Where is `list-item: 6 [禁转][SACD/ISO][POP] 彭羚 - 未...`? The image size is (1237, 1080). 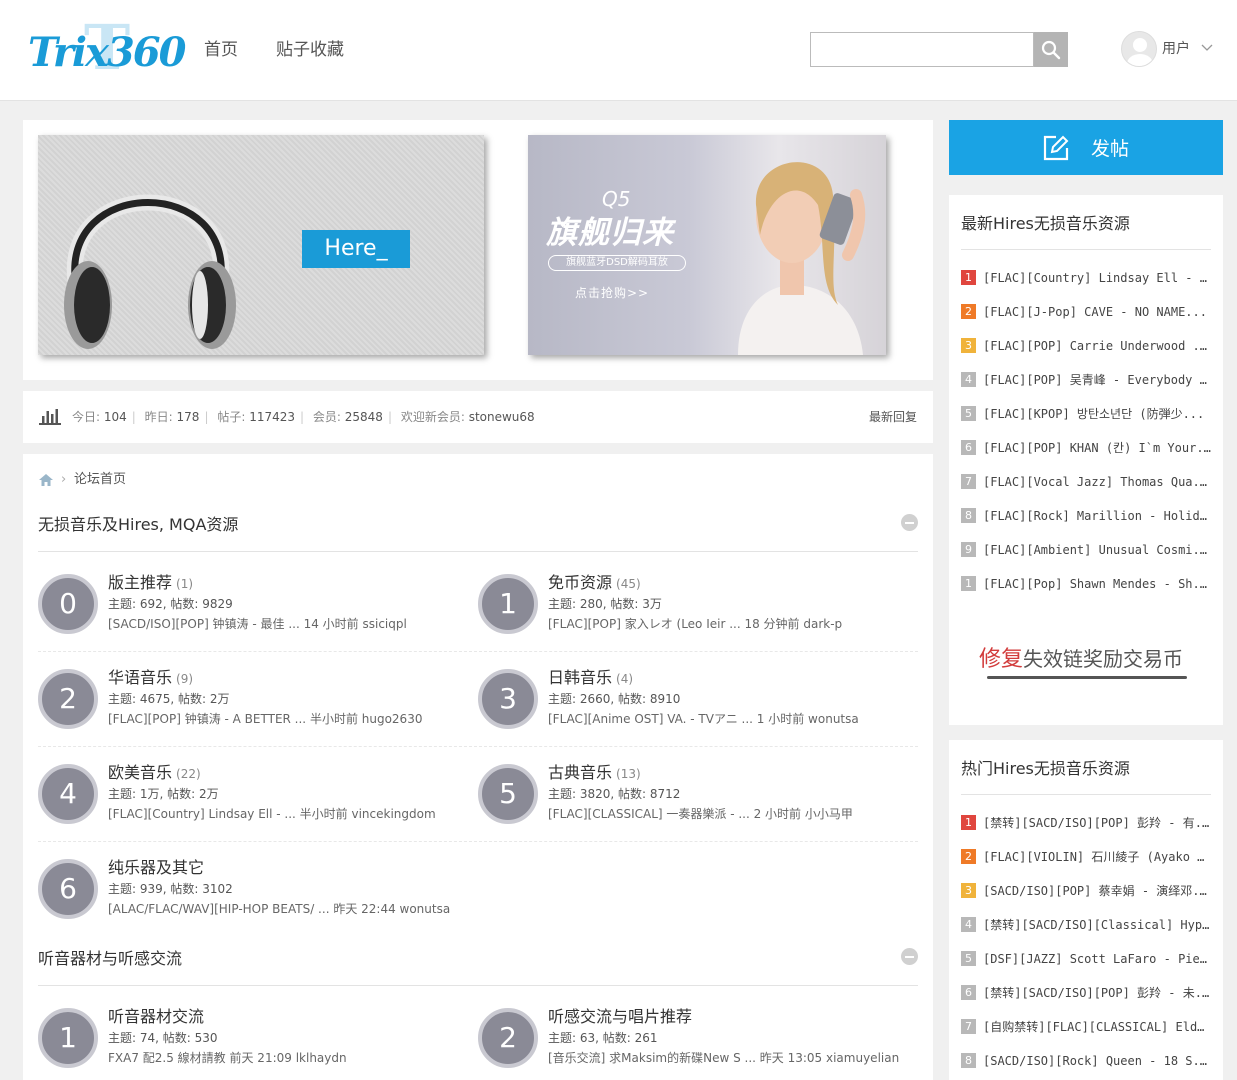 list-item: 6 [禁转][SACD/ISO][POP] 彭羚 - 未... is located at coordinates (1086, 1002).